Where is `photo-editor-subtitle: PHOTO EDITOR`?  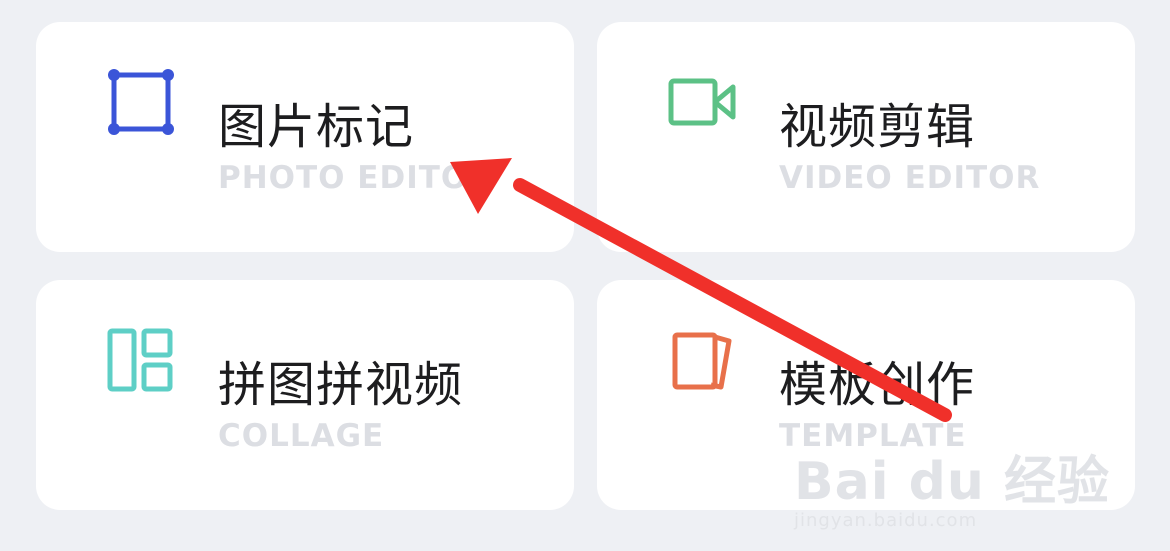
photo-editor-subtitle: PHOTO EDITOR is located at coordinates (356, 178).